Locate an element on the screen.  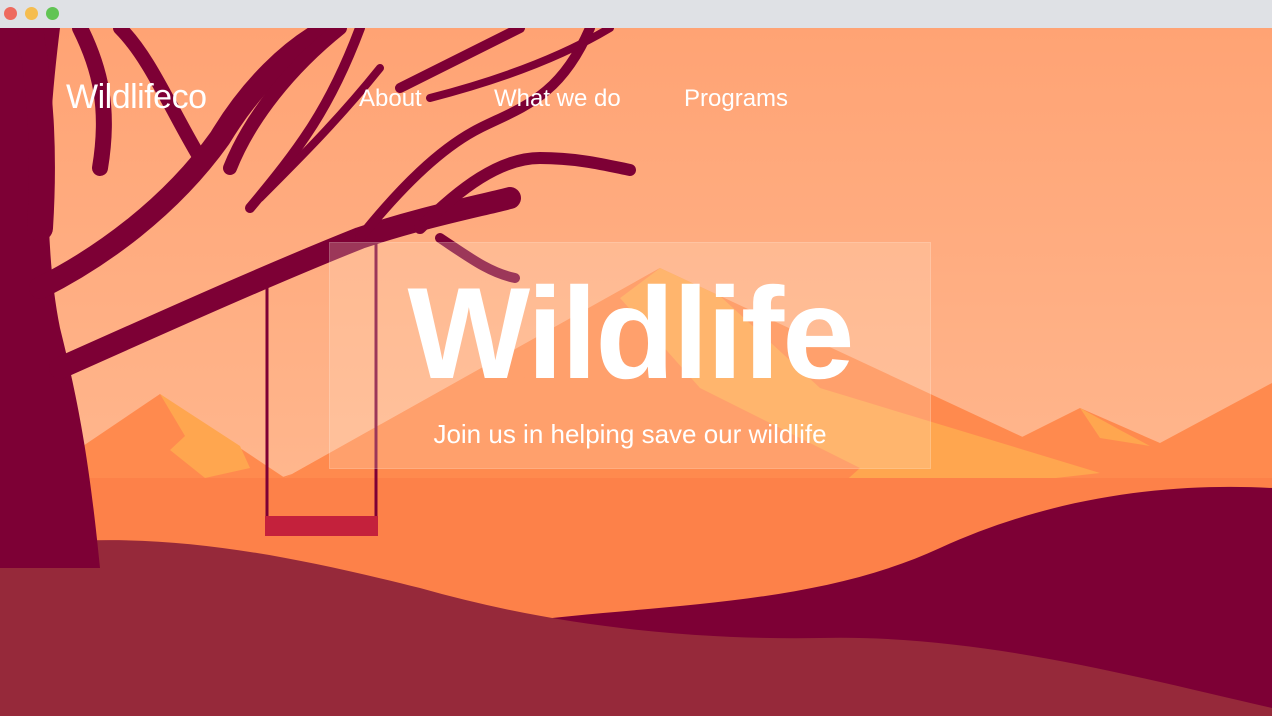
nav-link-what-we-do: What we do is located at coordinates (557, 99).